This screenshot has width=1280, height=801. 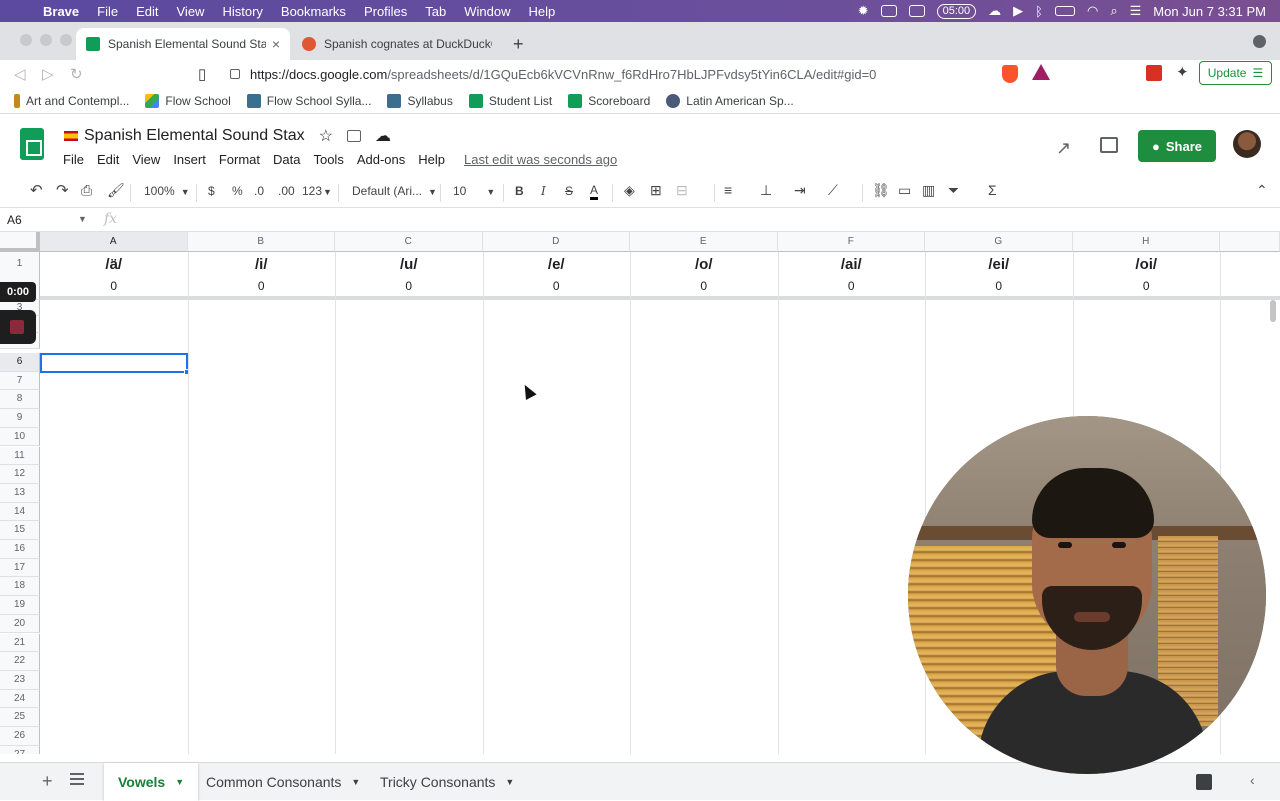 I want to click on row-header: 21, so click(x=20, y=643).